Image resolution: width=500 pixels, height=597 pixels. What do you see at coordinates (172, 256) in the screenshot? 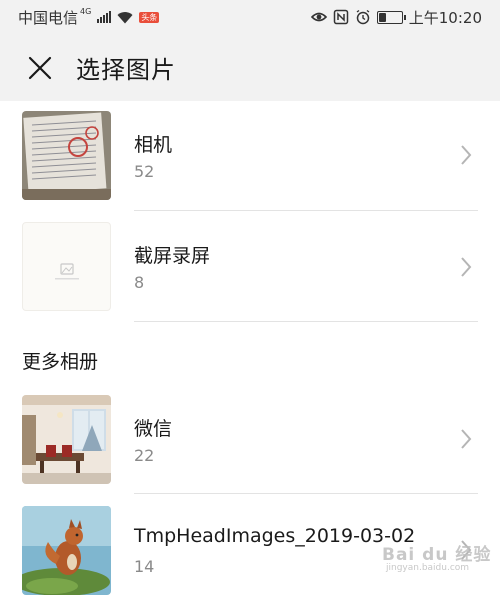
I see `album-name: 截屏录屏` at bounding box center [172, 256].